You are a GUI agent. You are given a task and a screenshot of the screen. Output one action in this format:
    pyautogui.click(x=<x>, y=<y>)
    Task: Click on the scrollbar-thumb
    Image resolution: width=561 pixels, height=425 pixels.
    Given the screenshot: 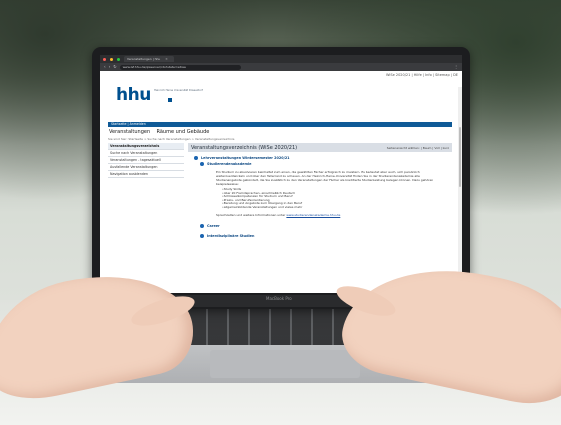 What is the action you would take?
    pyautogui.click(x=460, y=157)
    